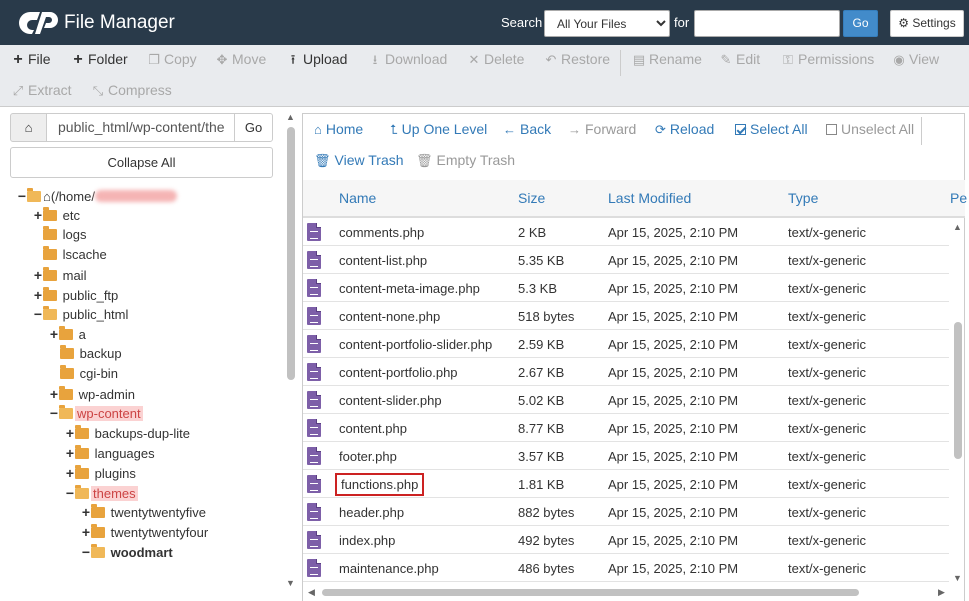  Describe the element at coordinates (99, 59) in the screenshot. I see `new-folder-button: + Folder` at that location.